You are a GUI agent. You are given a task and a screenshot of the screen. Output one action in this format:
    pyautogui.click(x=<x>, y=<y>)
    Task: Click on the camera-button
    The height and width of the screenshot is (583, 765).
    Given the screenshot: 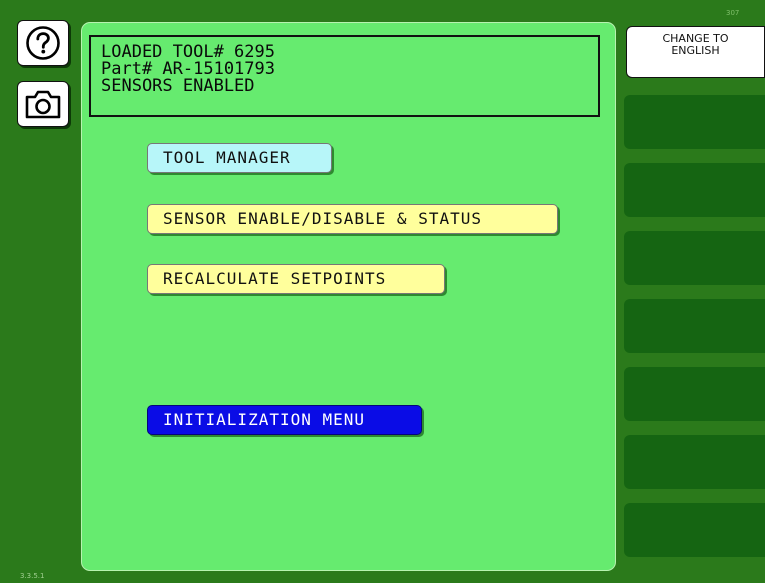 What is the action you would take?
    pyautogui.click(x=43, y=104)
    